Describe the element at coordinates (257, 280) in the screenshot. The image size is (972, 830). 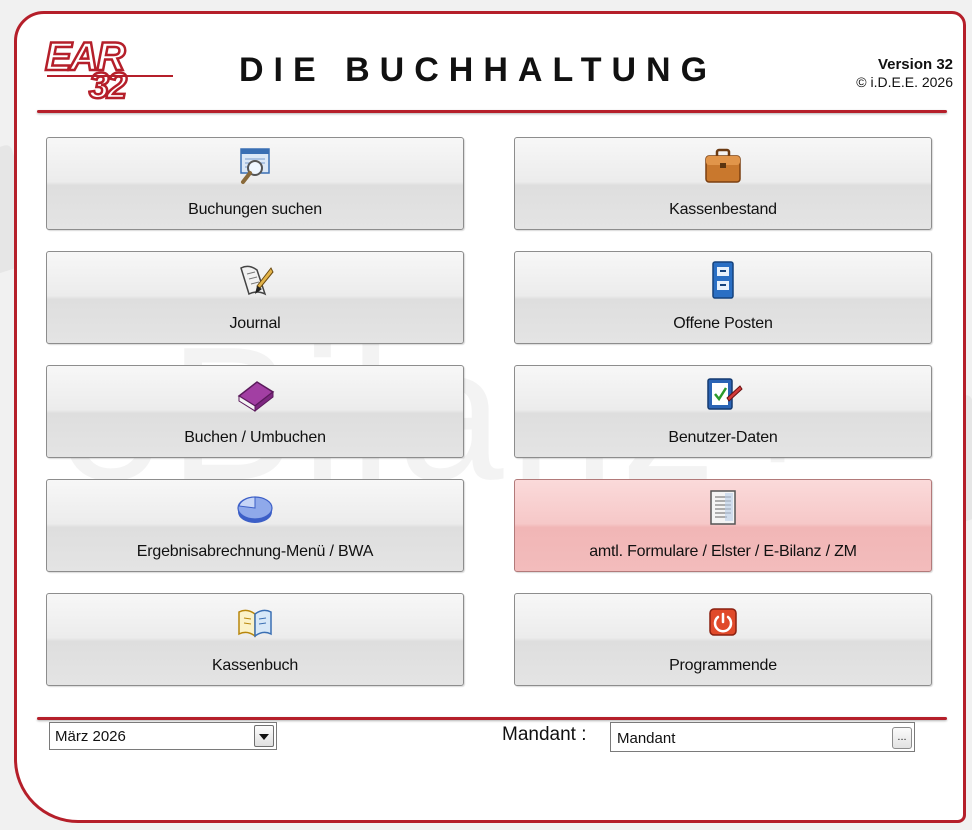
I see `scroll-quill-icon` at that location.